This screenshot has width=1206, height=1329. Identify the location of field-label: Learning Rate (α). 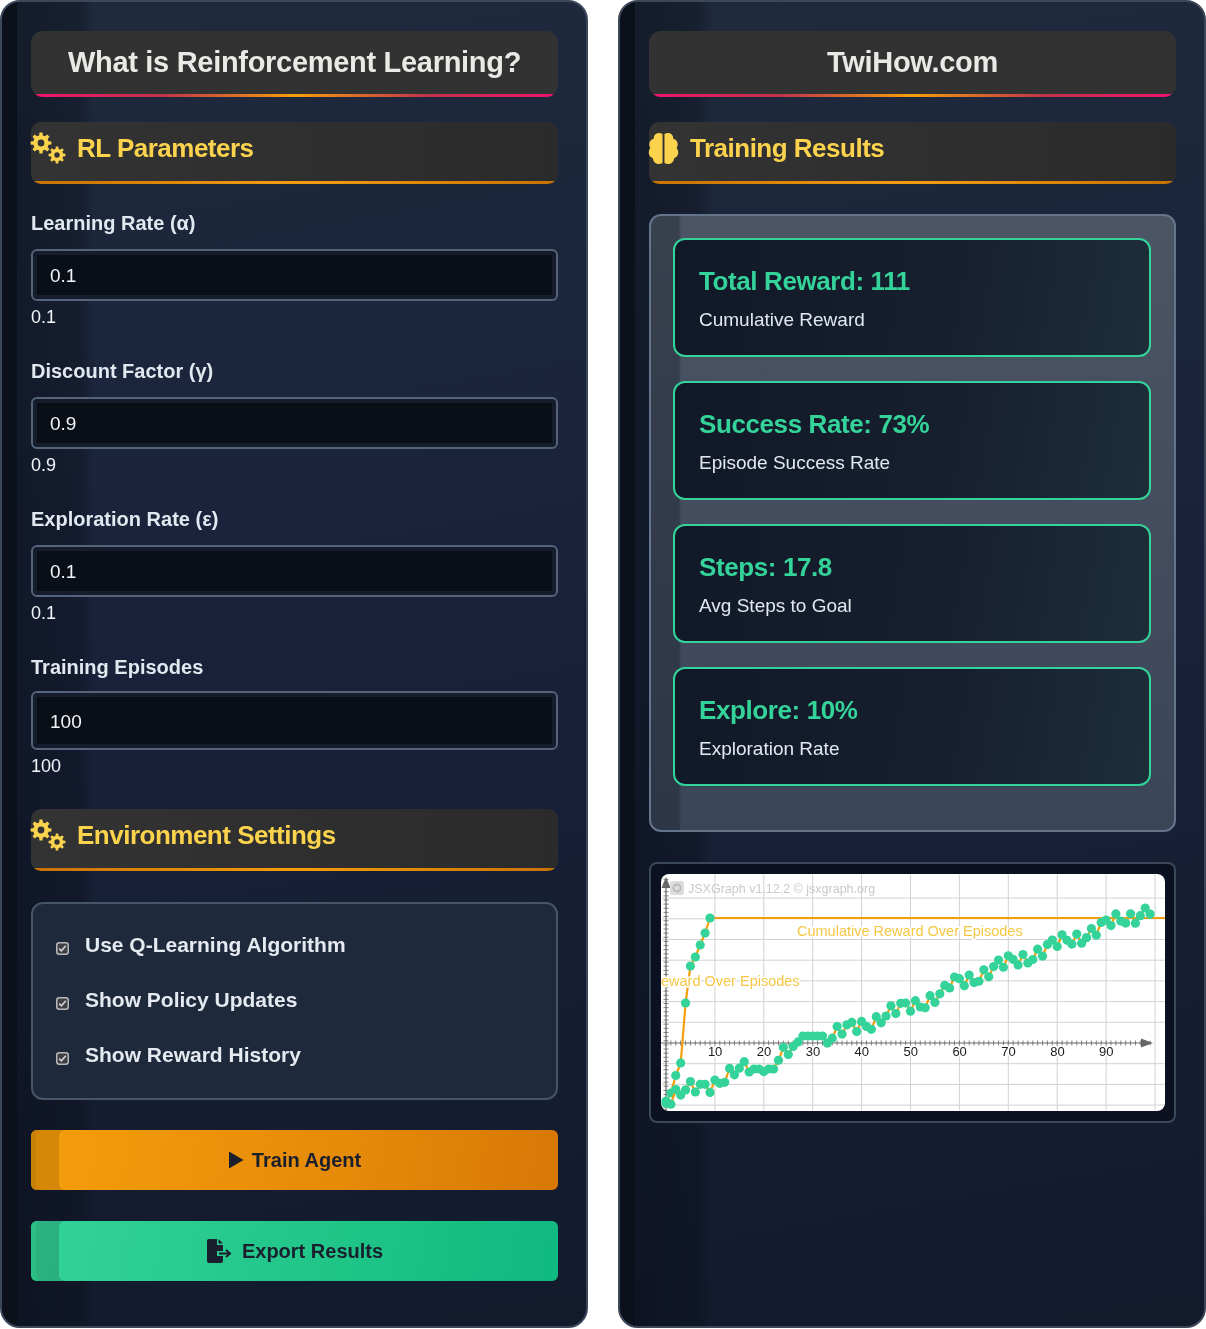
(114, 223).